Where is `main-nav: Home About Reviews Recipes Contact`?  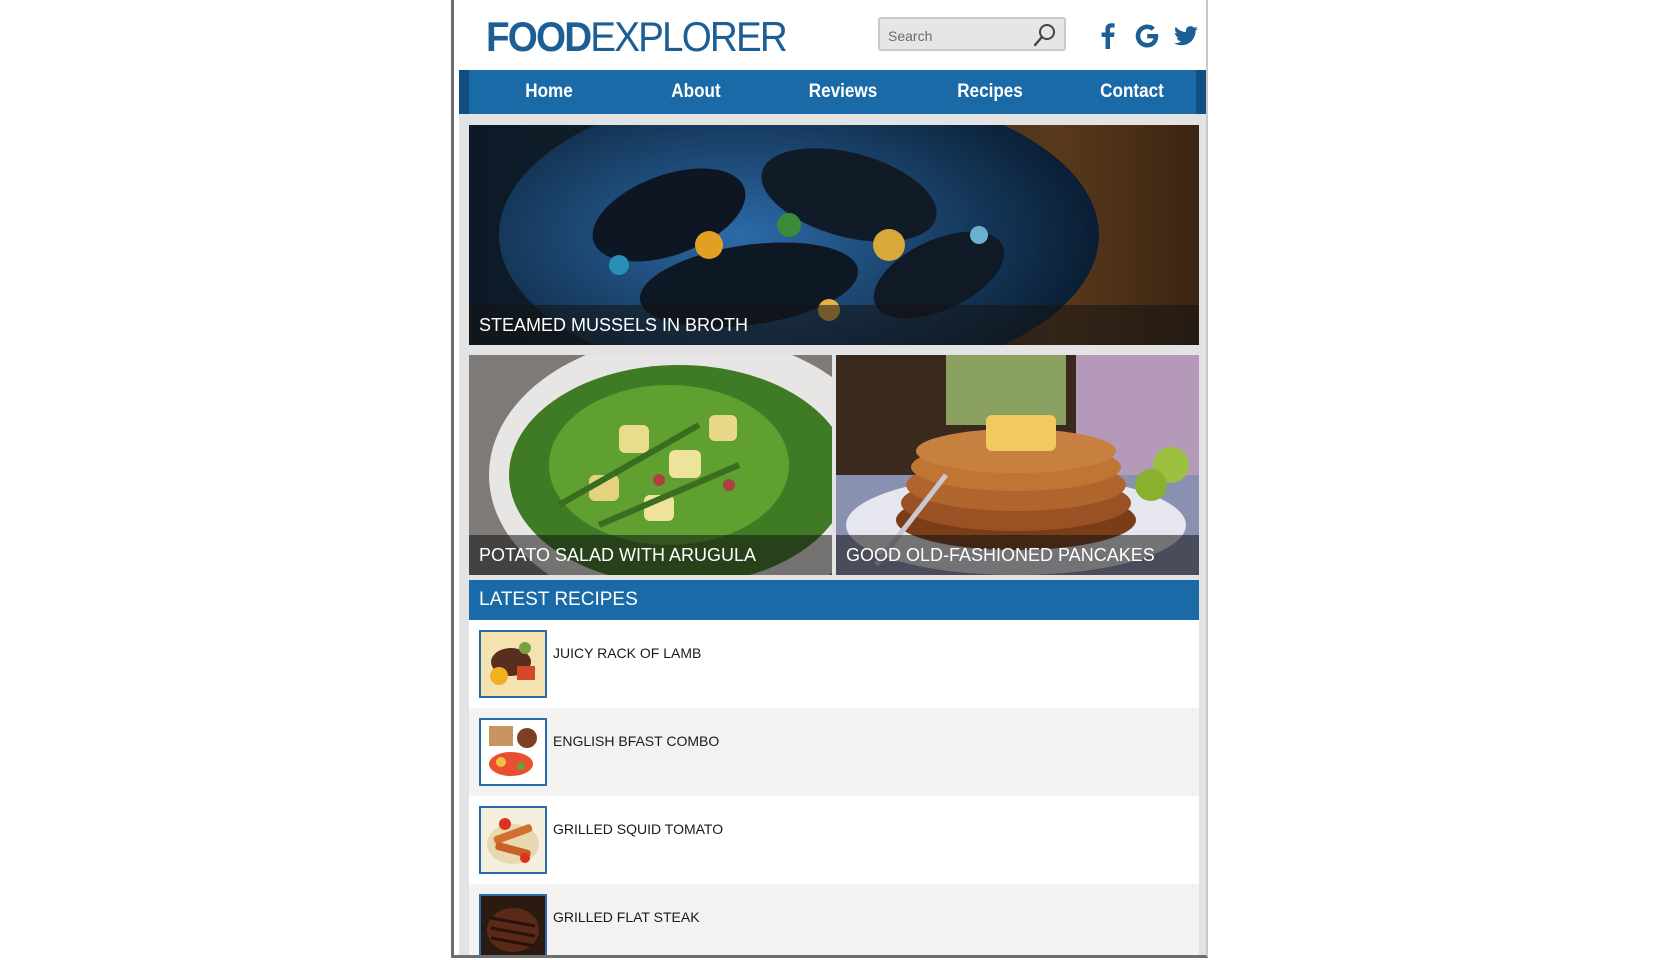
main-nav: Home About Reviews Recipes Contact is located at coordinates (832, 92).